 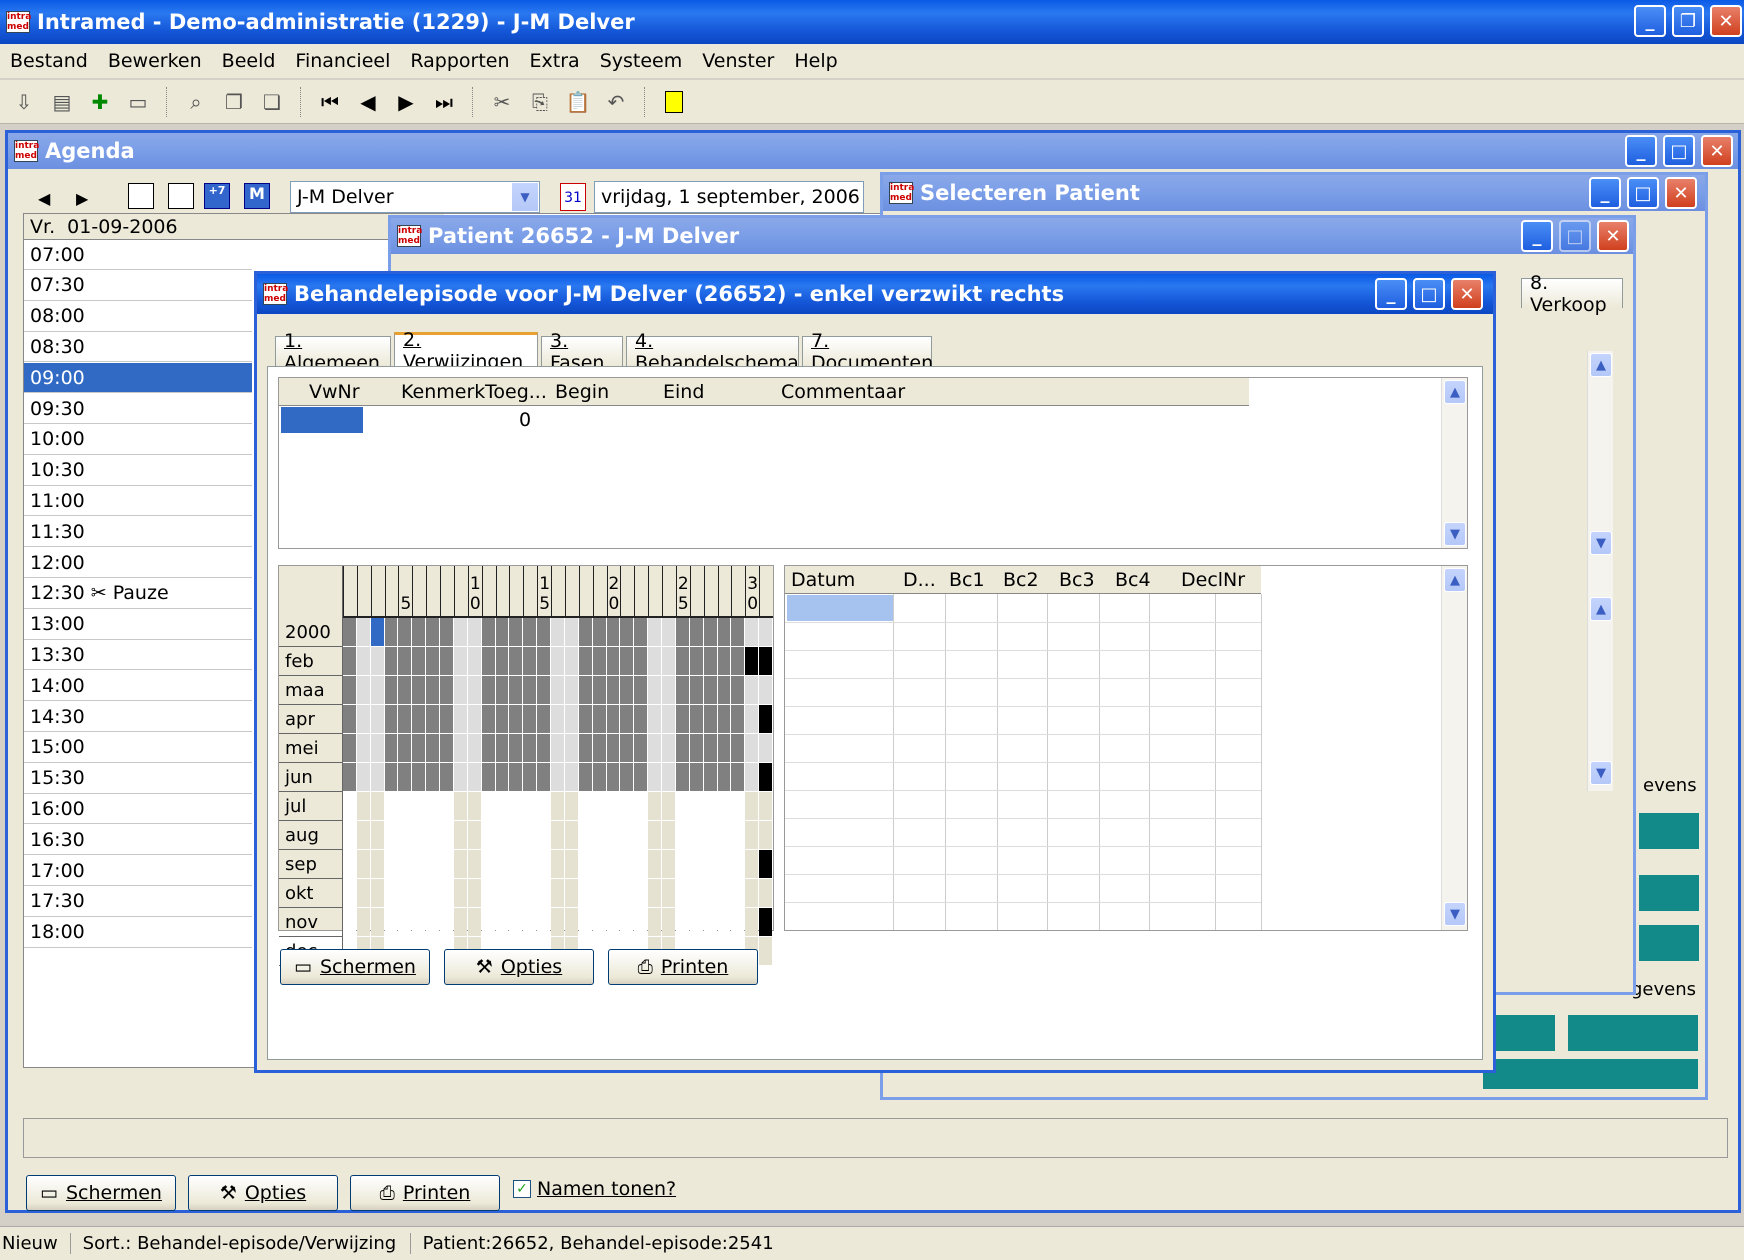 What do you see at coordinates (1601, 609) in the screenshot?
I see `scroll-up-icon: ▲` at bounding box center [1601, 609].